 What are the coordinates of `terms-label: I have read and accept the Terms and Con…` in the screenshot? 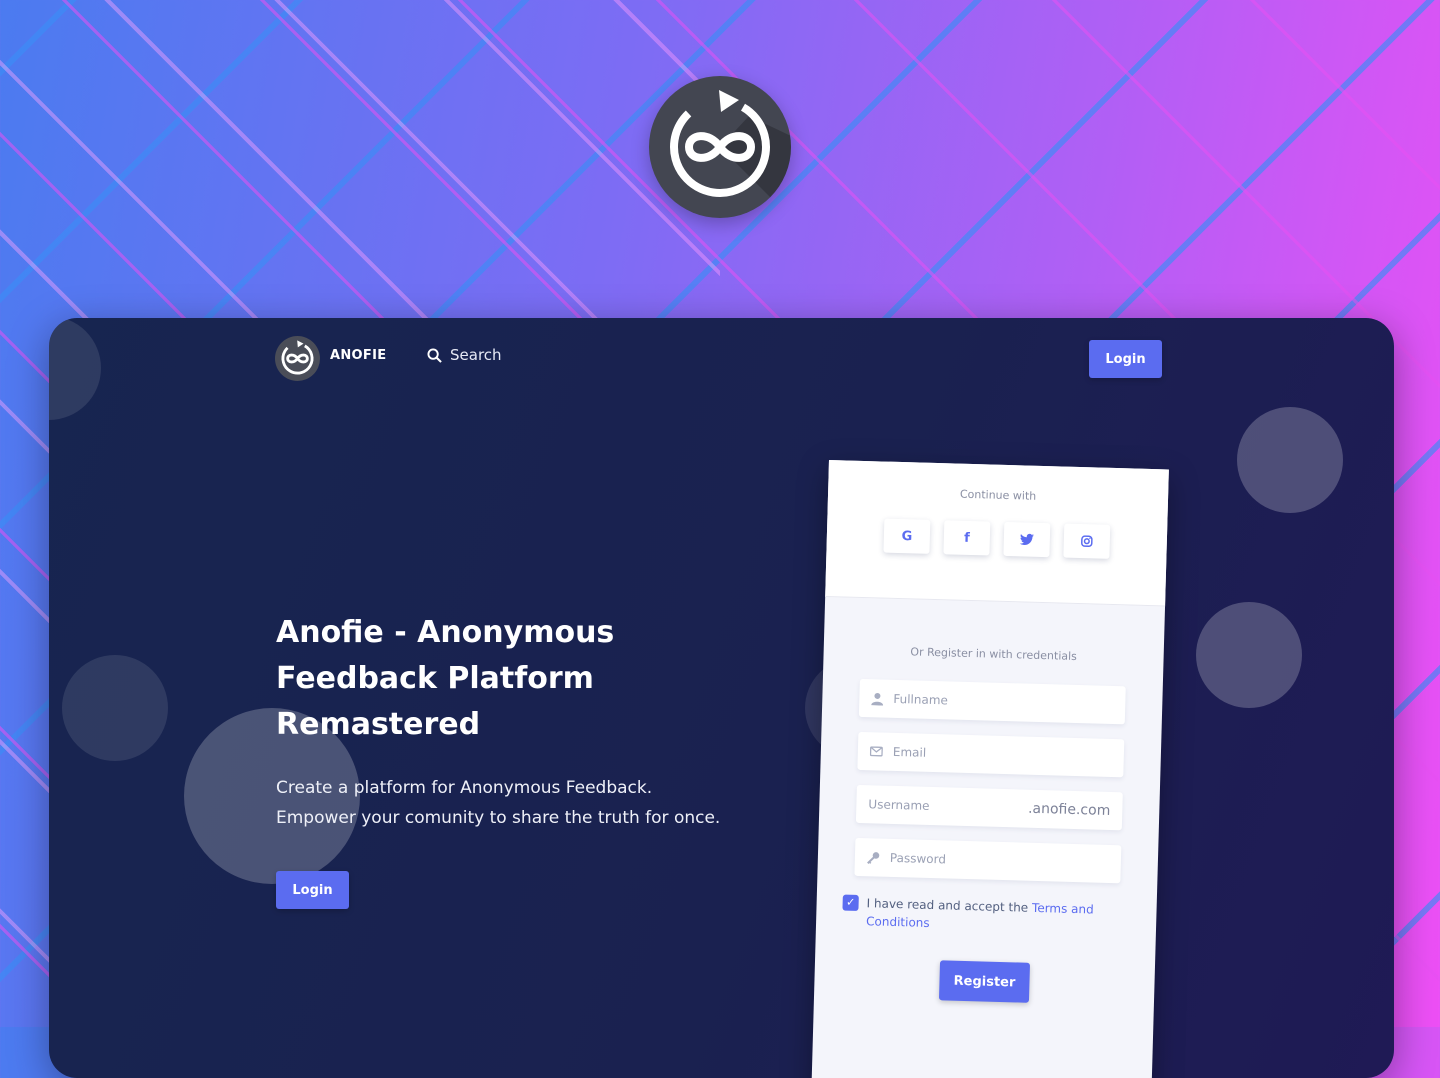 It's located at (984, 915).